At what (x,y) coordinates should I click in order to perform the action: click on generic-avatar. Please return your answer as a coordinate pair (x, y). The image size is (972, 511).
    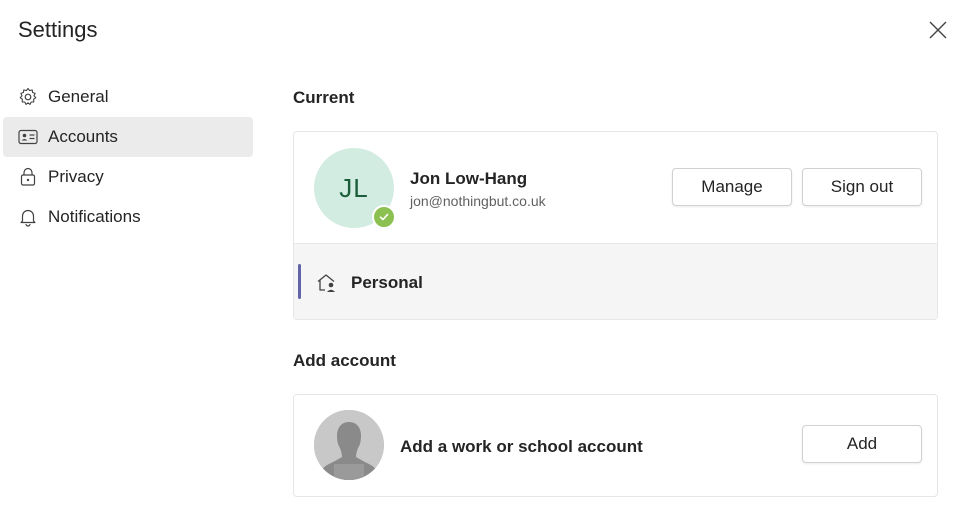
    Looking at the image, I should click on (349, 445).